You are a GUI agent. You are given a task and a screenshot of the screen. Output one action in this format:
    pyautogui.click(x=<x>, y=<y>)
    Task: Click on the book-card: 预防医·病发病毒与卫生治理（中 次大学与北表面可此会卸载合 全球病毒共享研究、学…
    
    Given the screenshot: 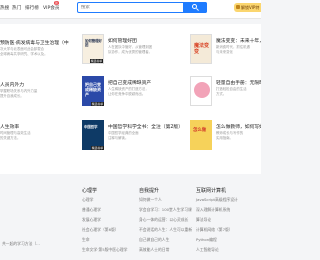 What is the action you would take?
    pyautogui.click(x=39, y=58)
    